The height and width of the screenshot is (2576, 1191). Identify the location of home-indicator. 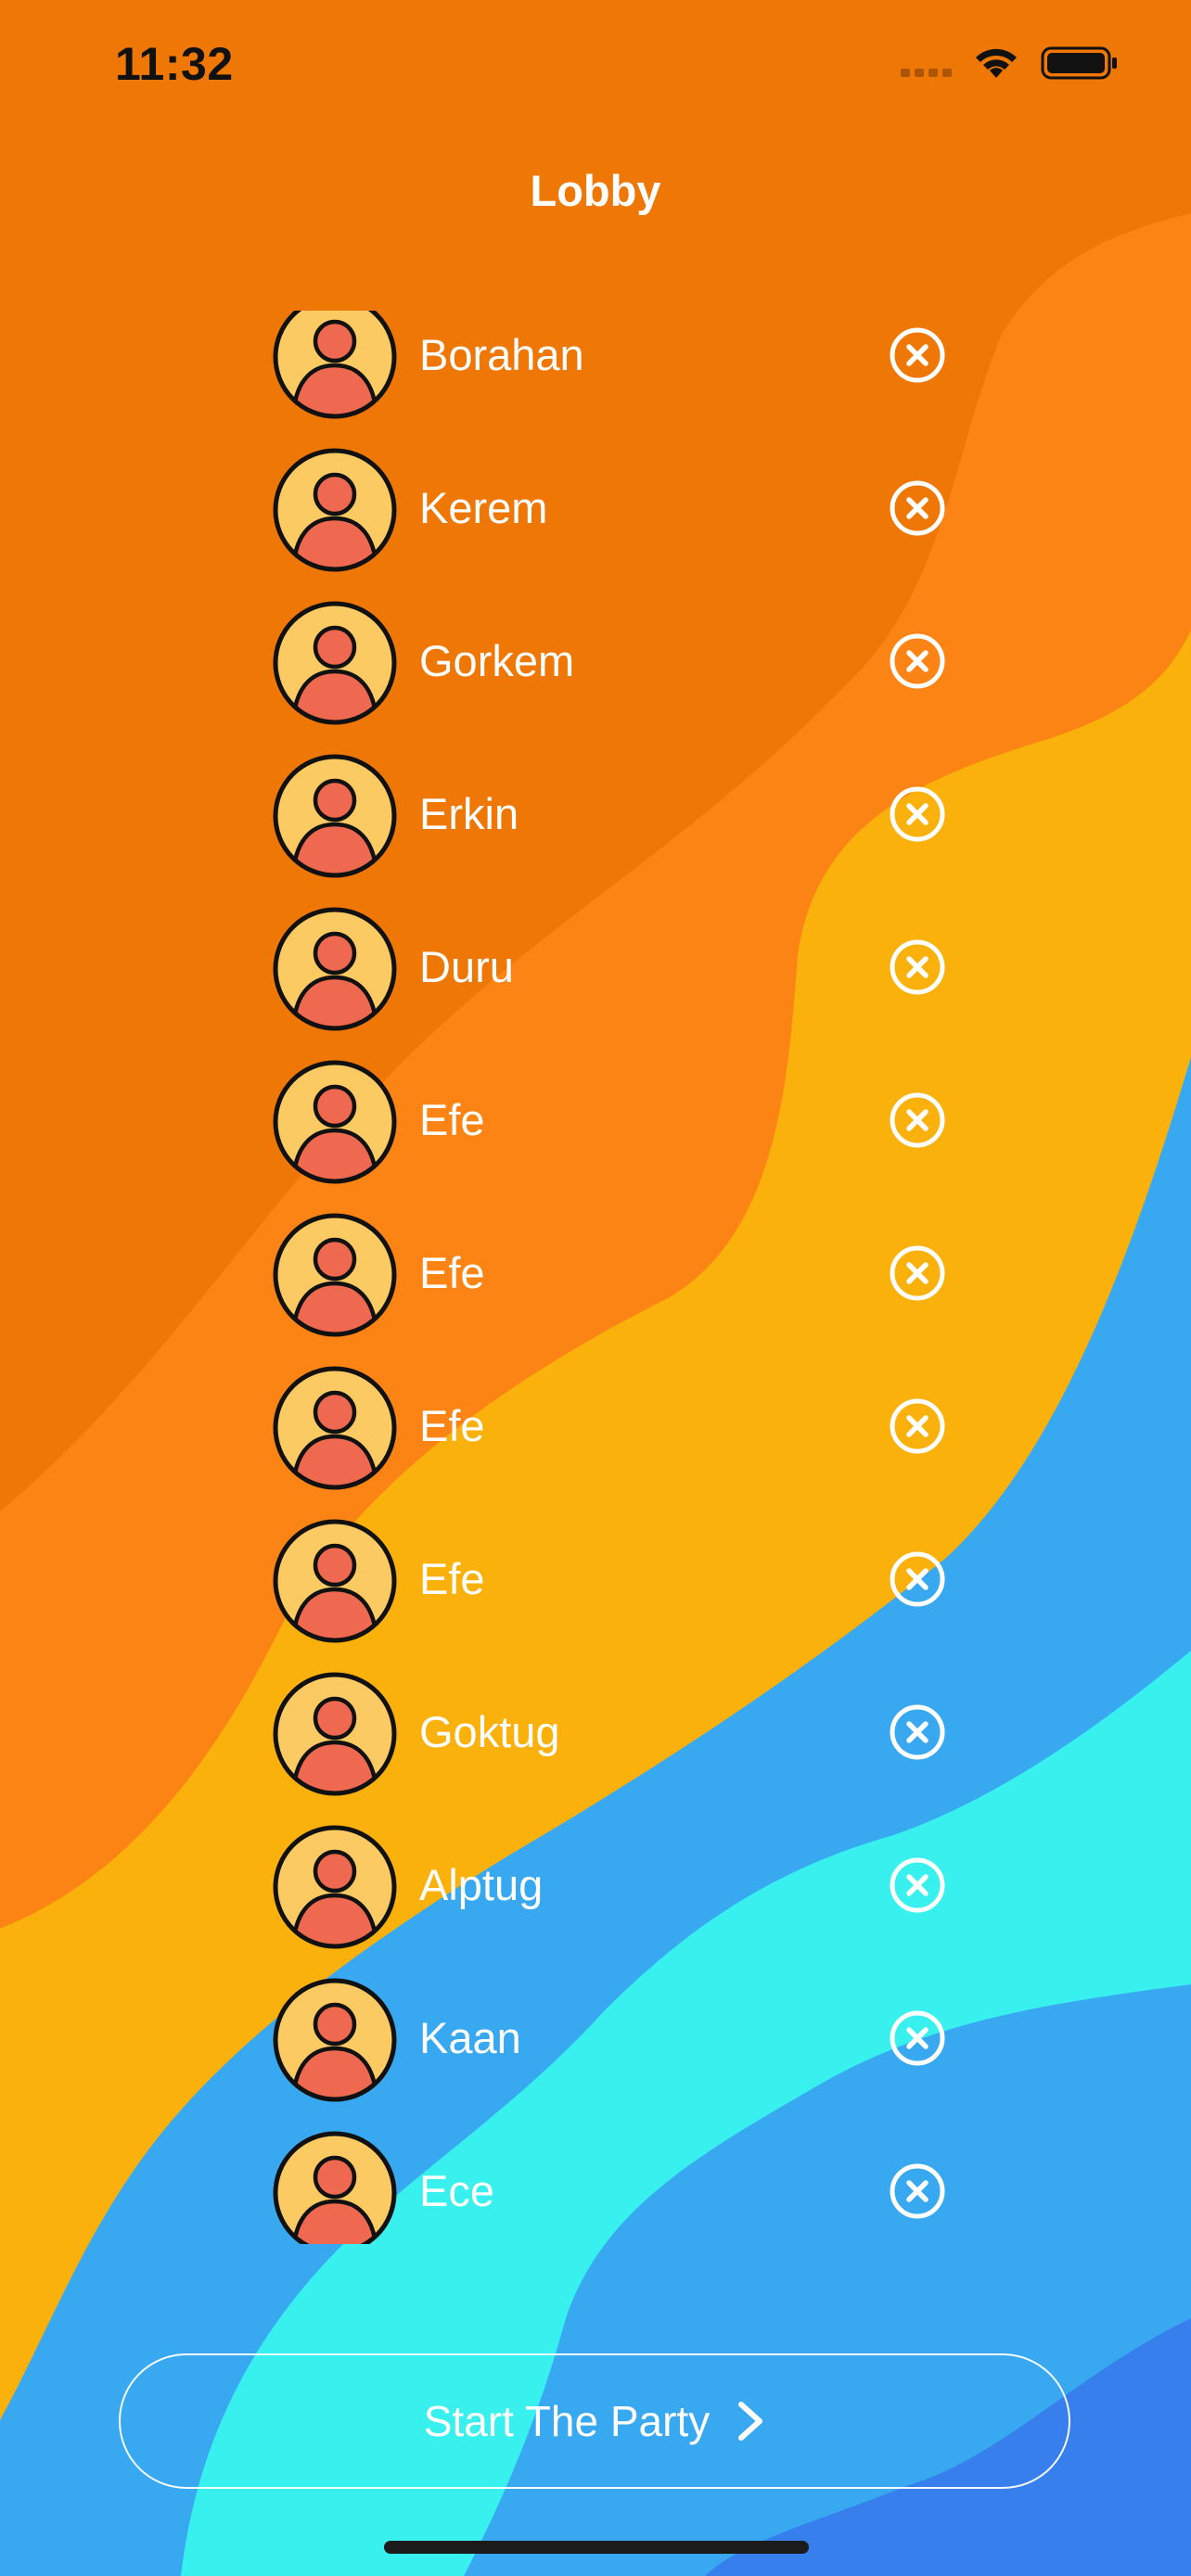
(597, 2547).